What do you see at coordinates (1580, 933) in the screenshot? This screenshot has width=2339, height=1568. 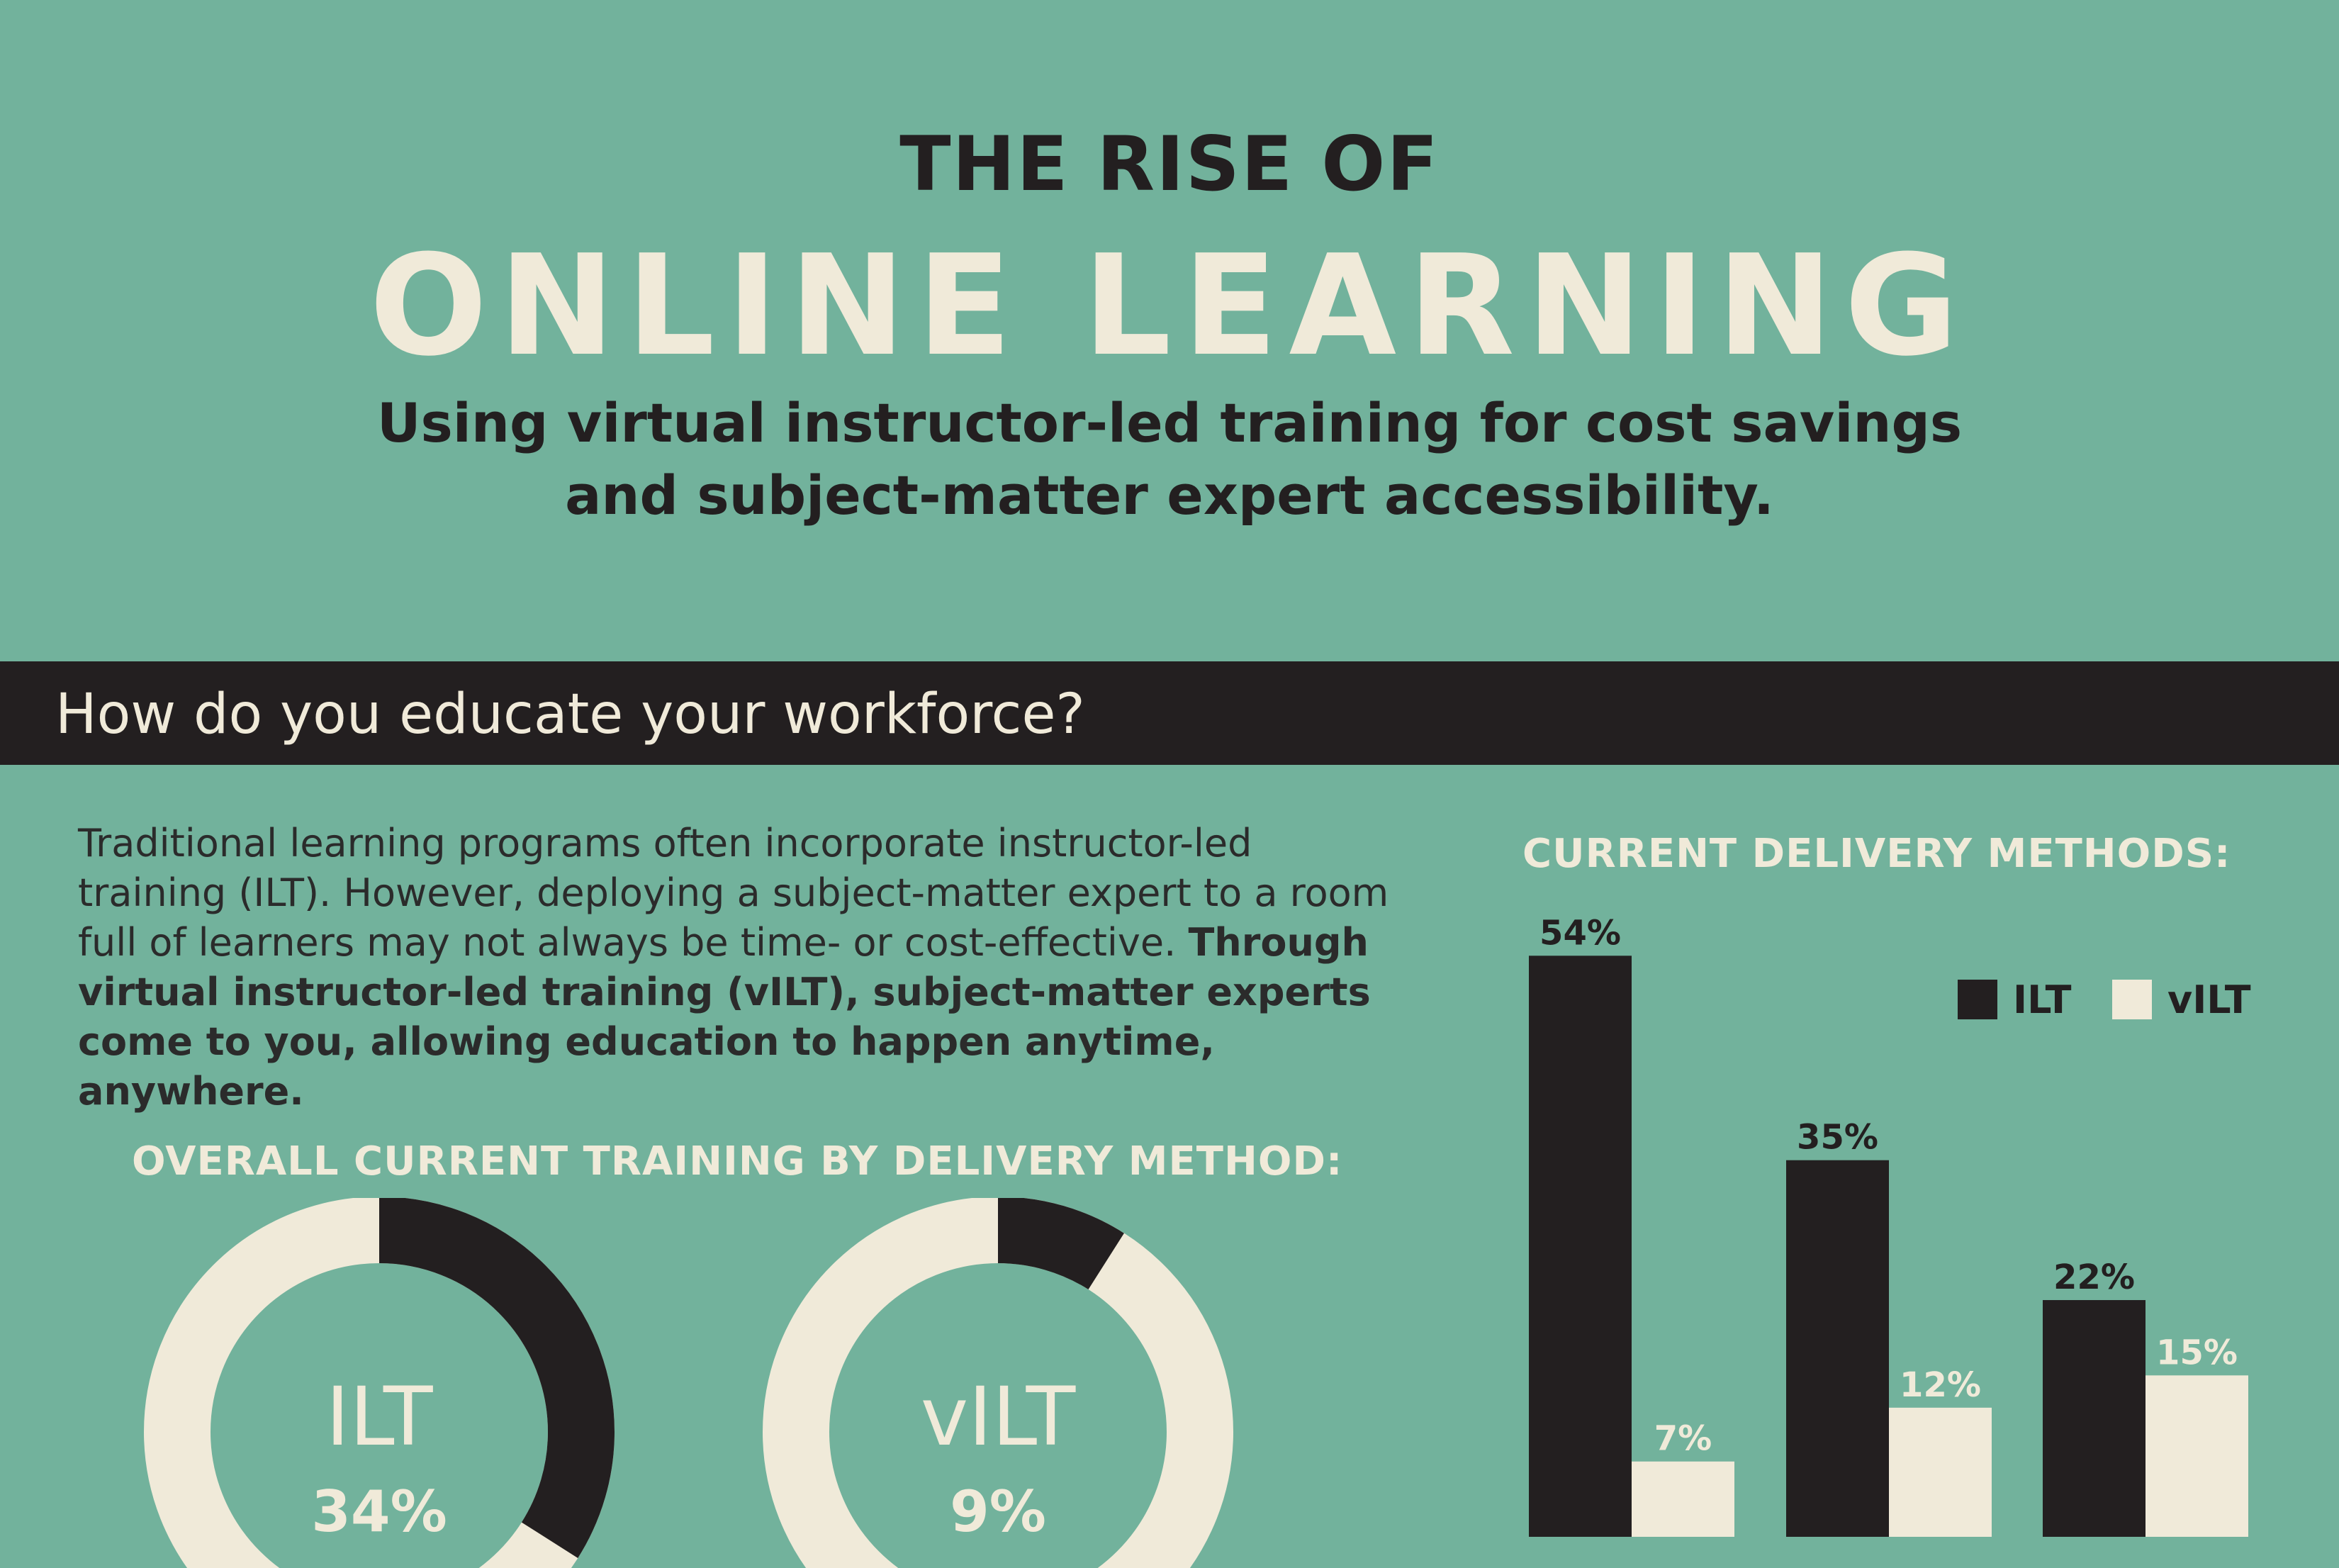 I see `bar-label-ilt-0: 54%` at bounding box center [1580, 933].